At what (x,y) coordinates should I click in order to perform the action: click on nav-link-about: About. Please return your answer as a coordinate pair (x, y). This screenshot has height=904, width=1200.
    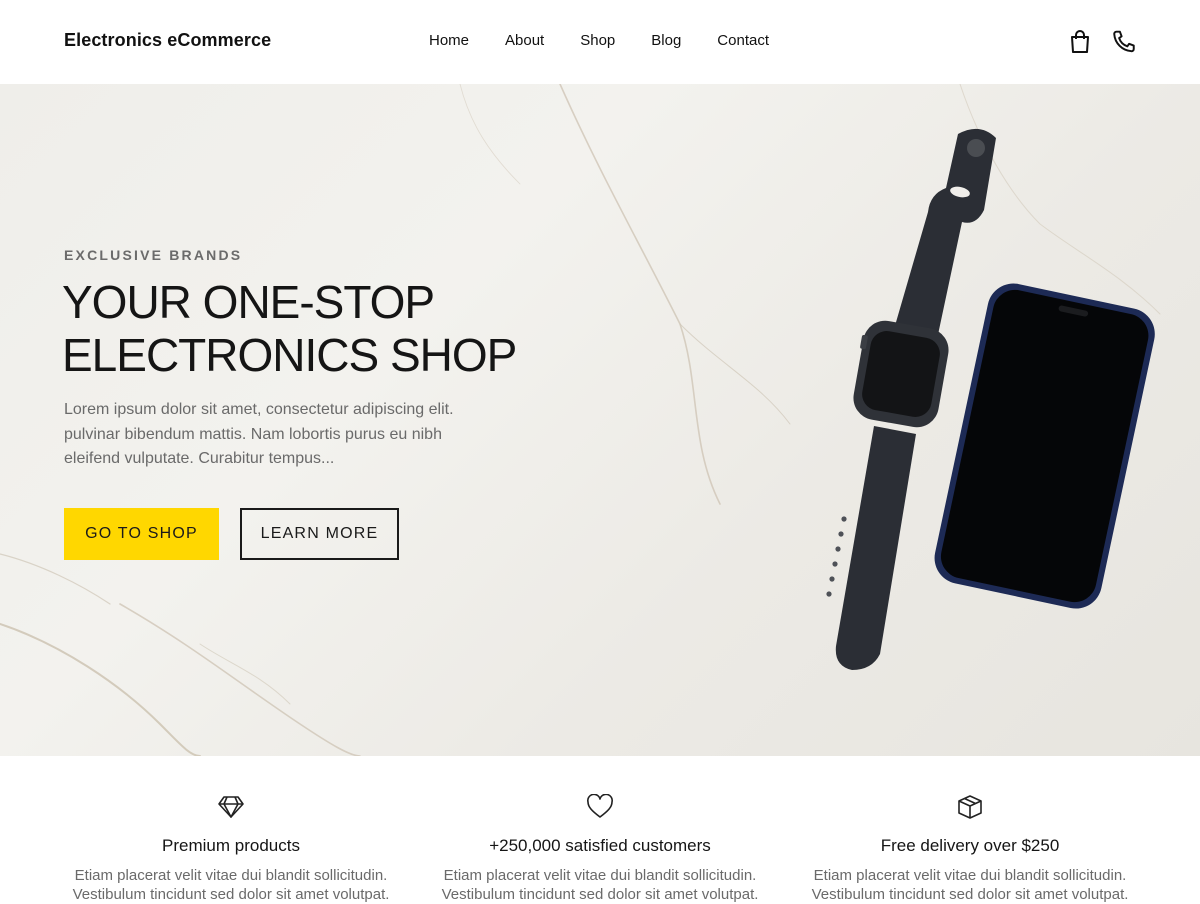
    Looking at the image, I should click on (524, 40).